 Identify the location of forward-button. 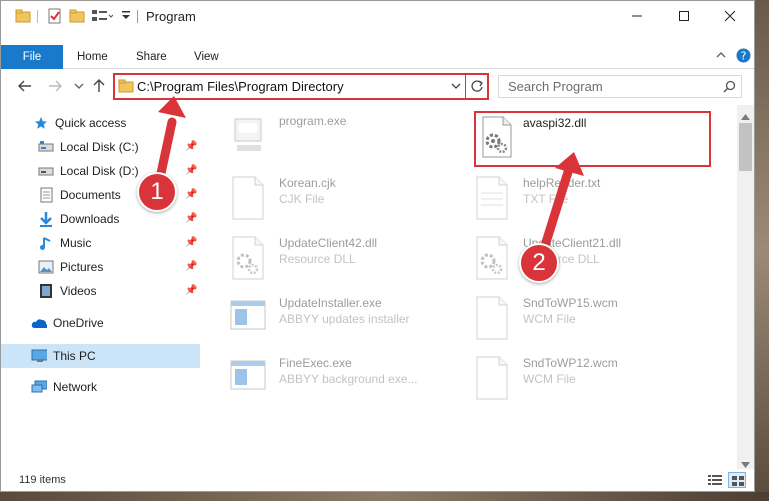
(55, 86).